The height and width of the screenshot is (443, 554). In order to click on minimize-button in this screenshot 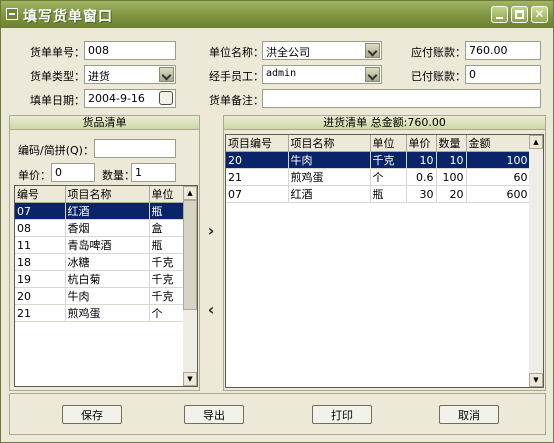, I will do `click(499, 14)`.